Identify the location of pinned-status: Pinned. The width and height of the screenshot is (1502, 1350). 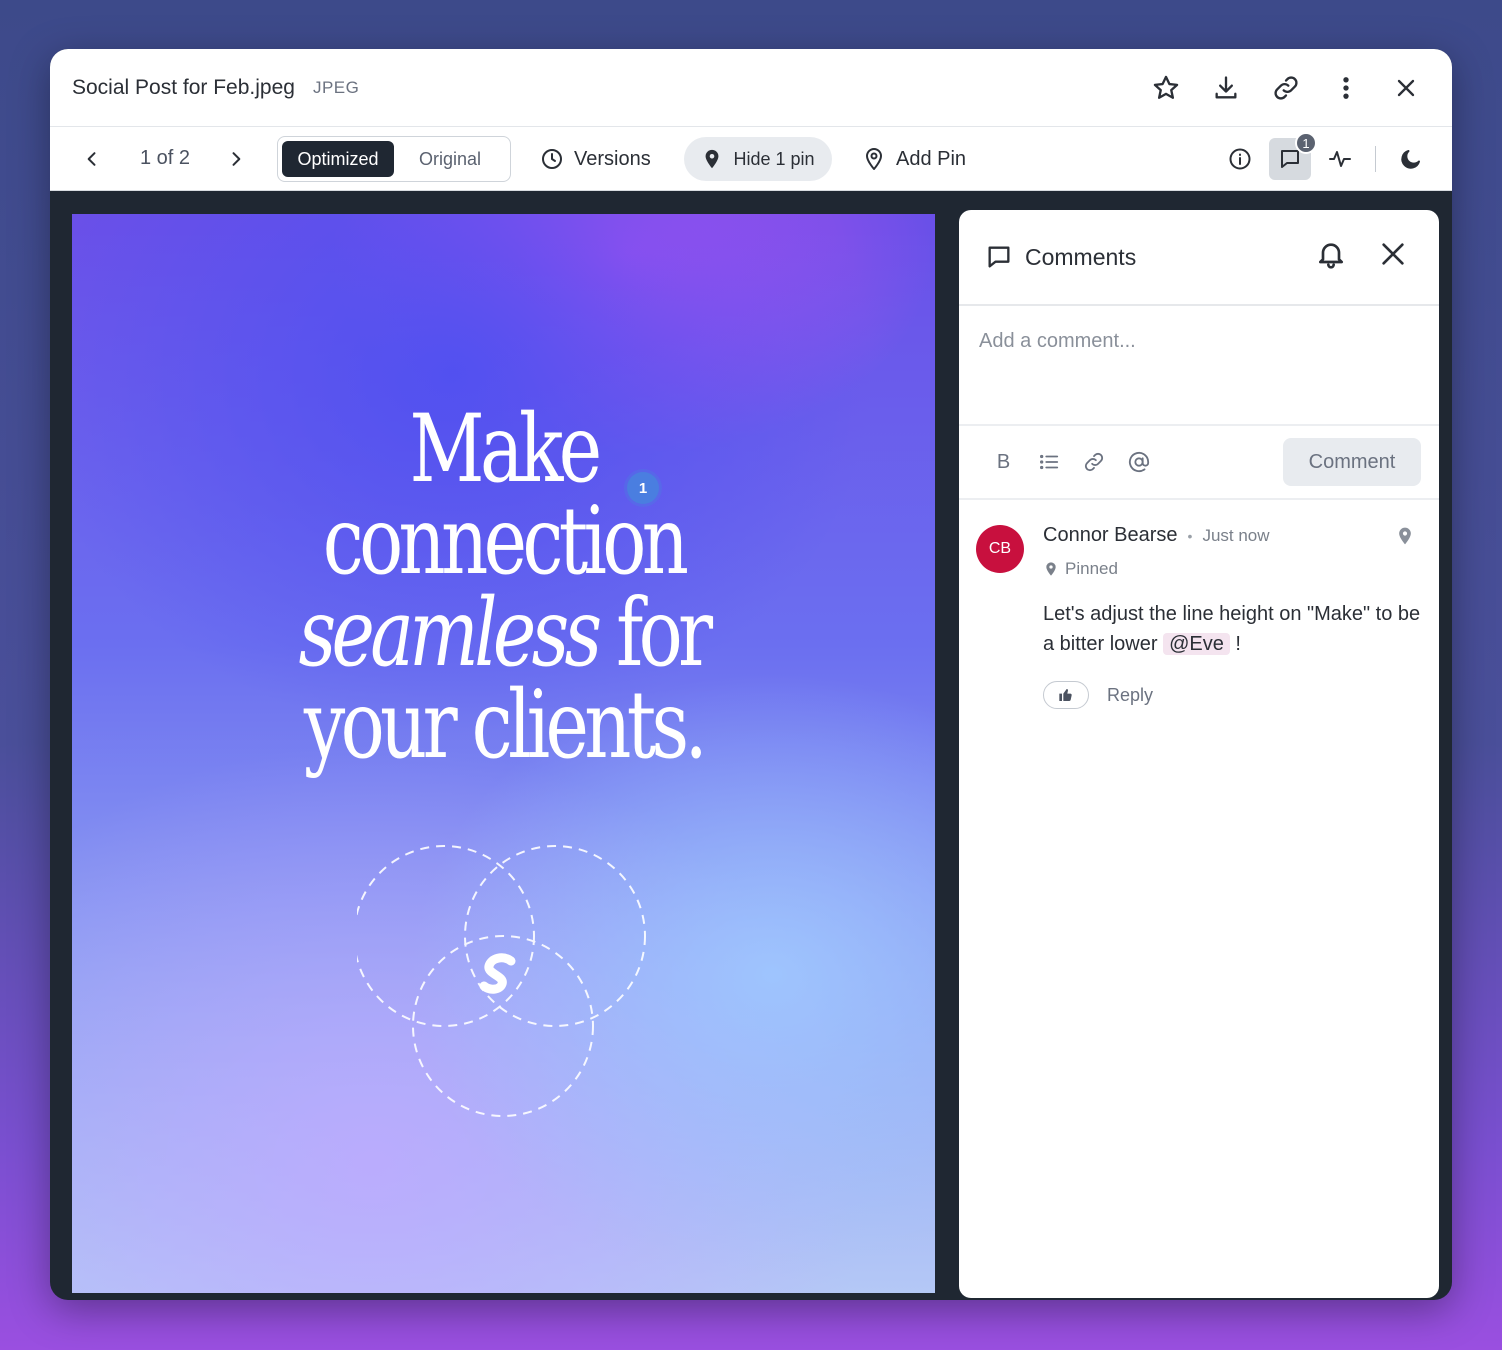
(1232, 569).